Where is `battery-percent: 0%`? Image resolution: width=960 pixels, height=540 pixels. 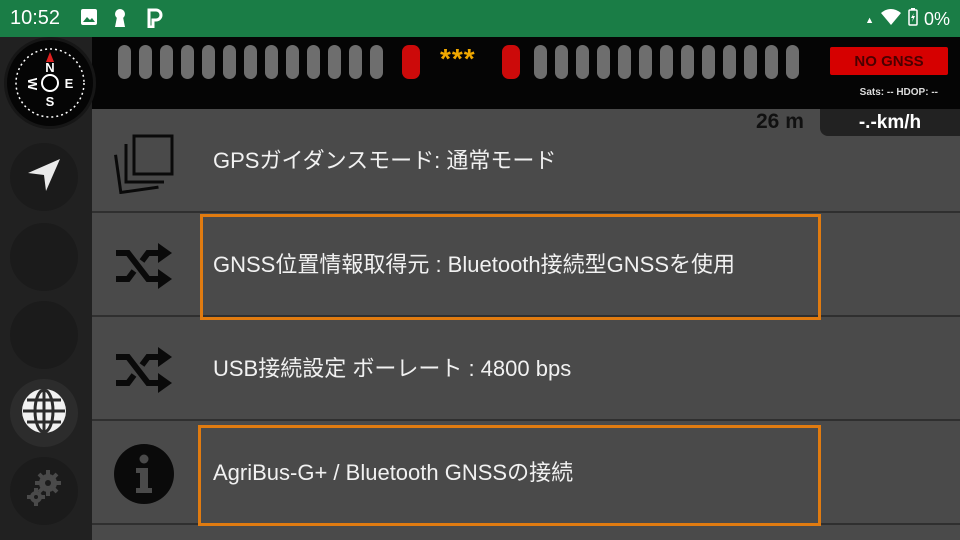
battery-percent: 0% is located at coordinates (936, 19).